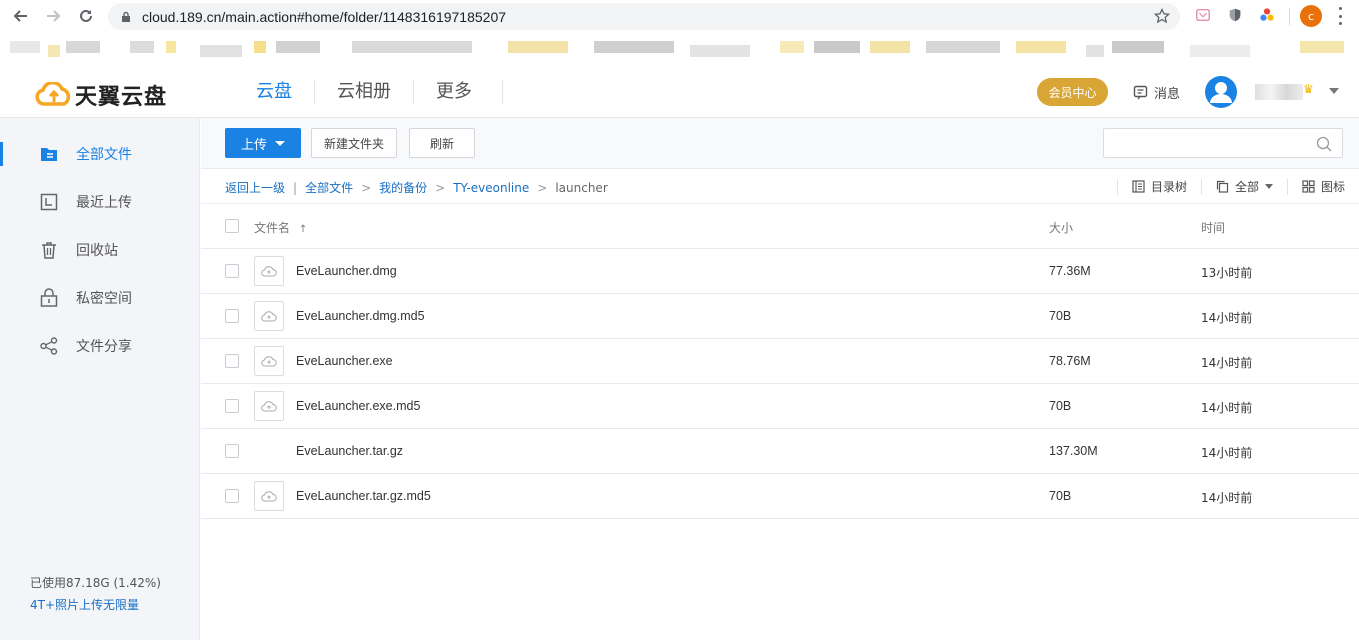 This screenshot has width=1359, height=640. What do you see at coordinates (491, 188) in the screenshot?
I see `breadcrumb-ty-eveonline: TY-eveonline` at bounding box center [491, 188].